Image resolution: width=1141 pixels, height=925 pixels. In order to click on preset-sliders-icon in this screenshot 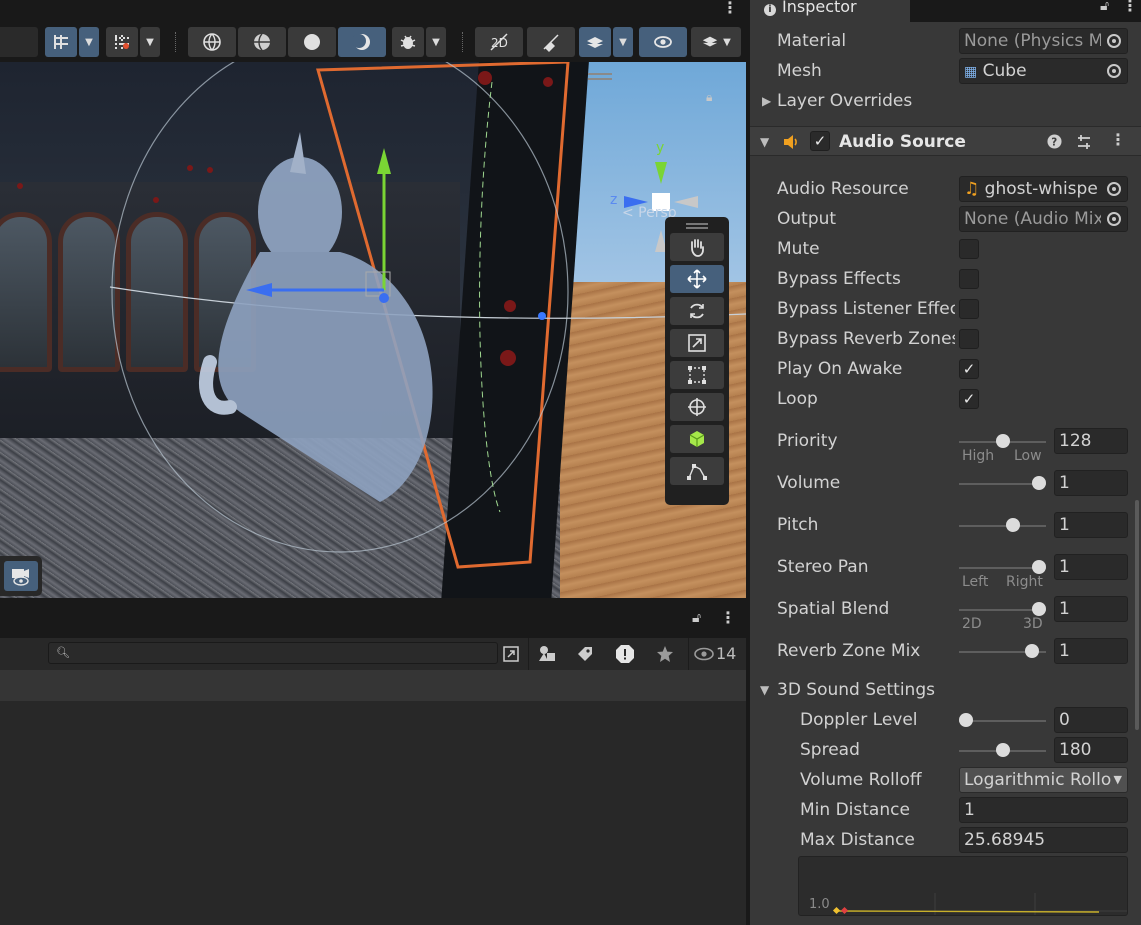, I will do `click(1084, 142)`.